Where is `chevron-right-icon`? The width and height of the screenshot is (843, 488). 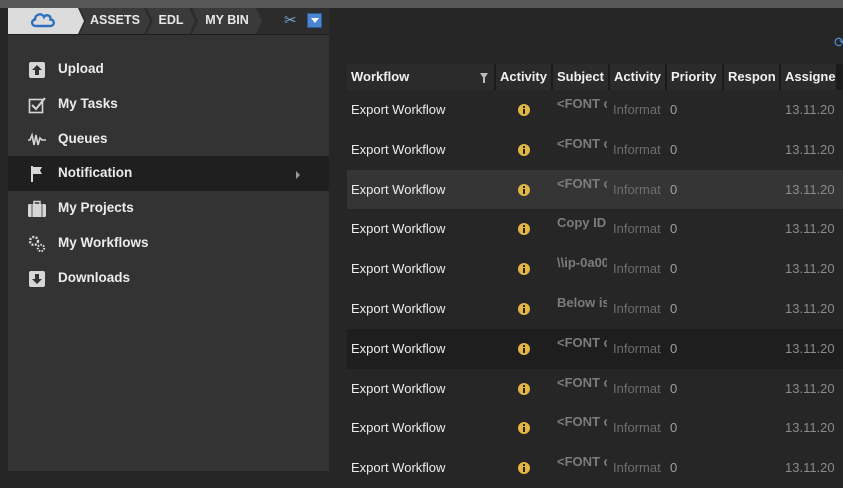
chevron-right-icon is located at coordinates (298, 175).